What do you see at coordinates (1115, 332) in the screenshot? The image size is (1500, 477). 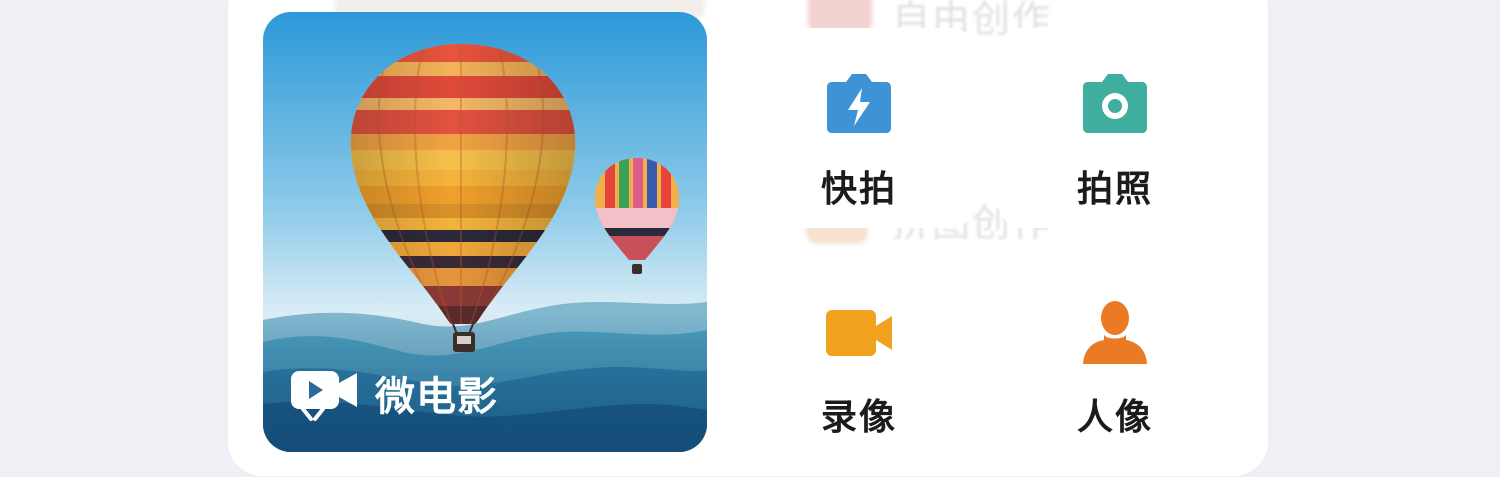 I see `person-icon` at bounding box center [1115, 332].